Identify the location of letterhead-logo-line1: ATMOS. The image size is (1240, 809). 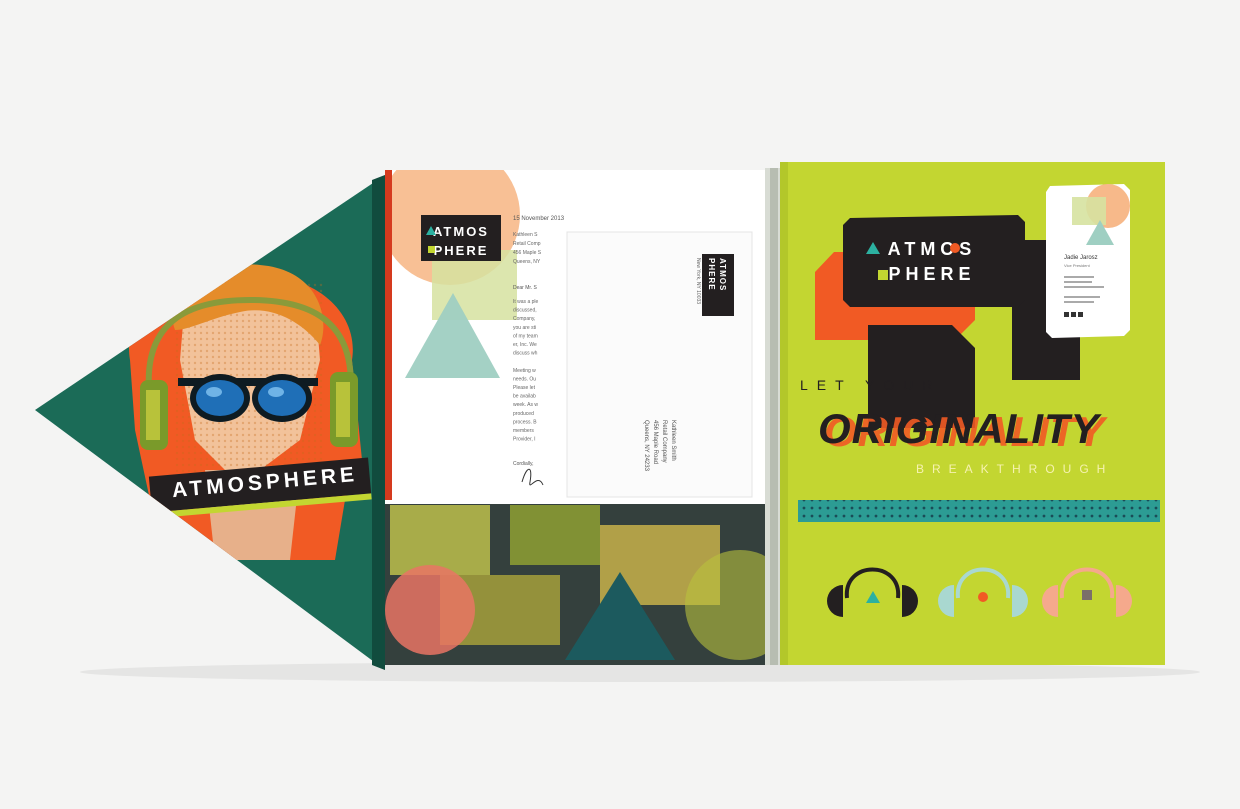
(461, 231).